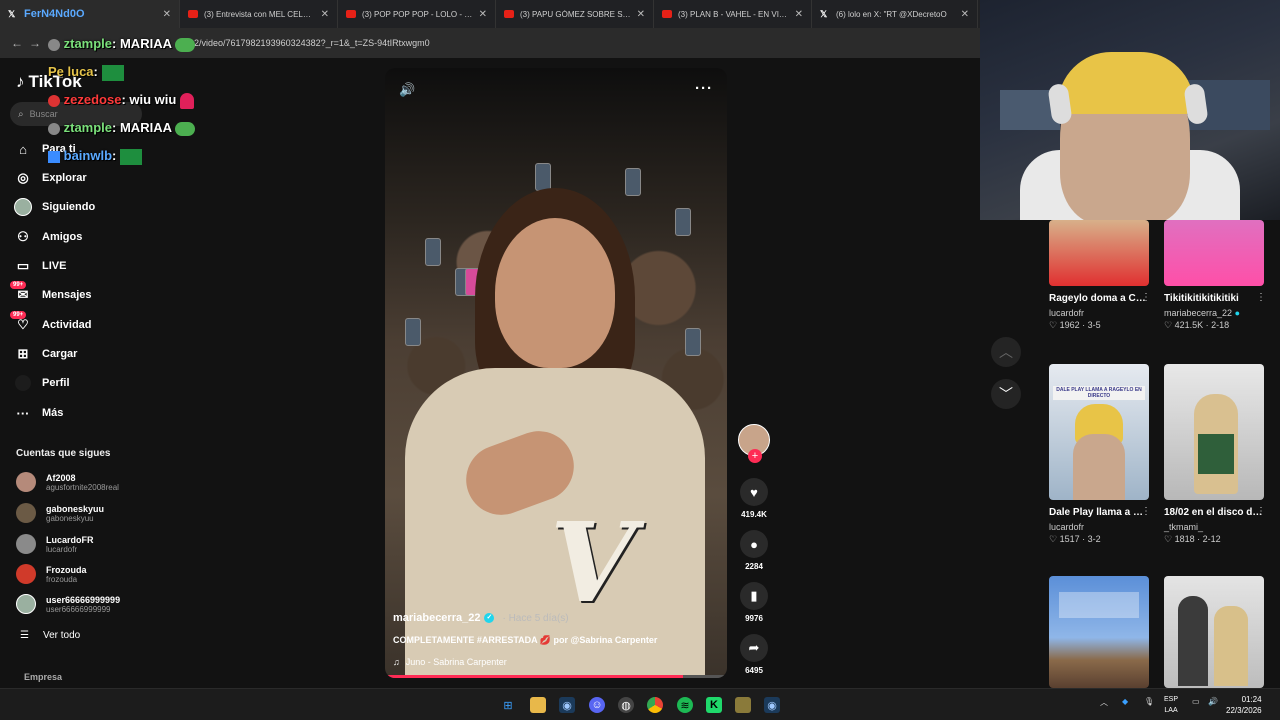  Describe the element at coordinates (1069, 539) in the screenshot. I see `card-likes: 1517` at that location.